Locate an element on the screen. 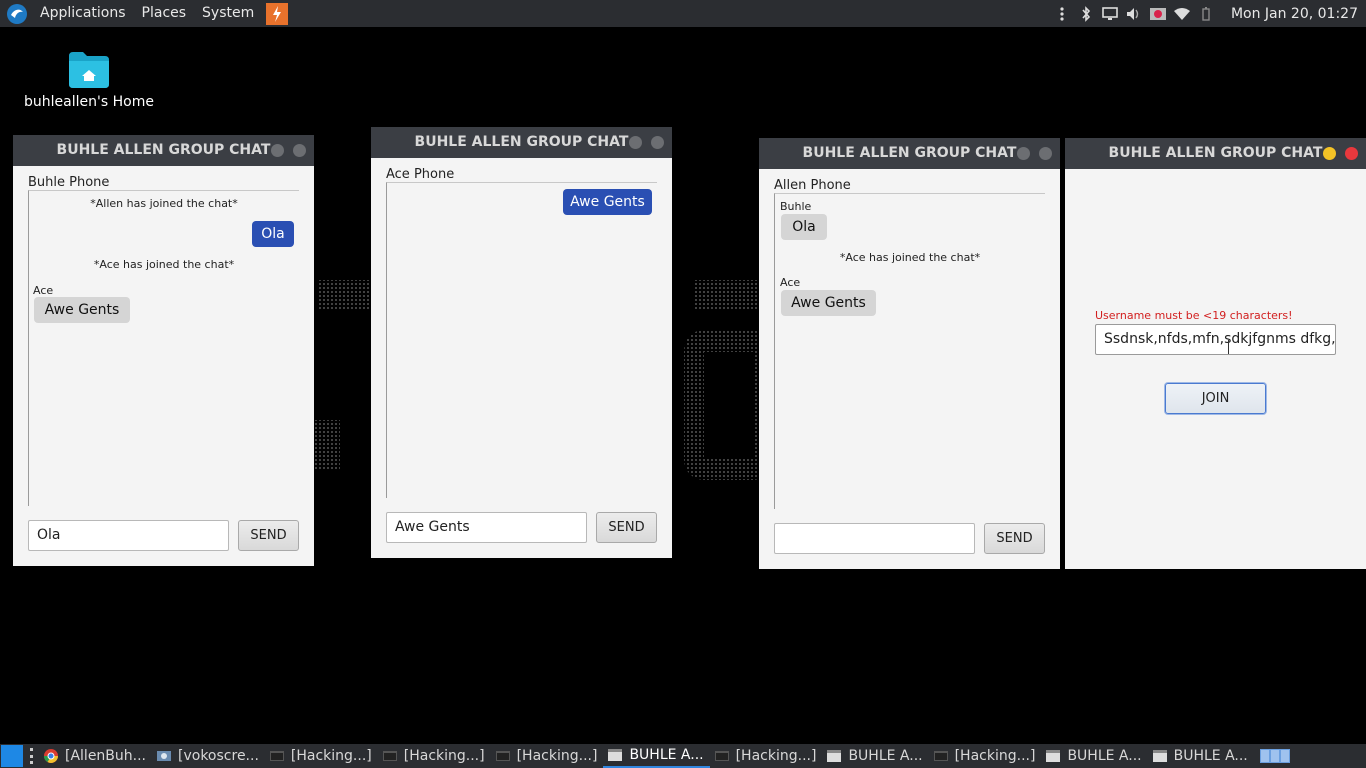  outgoing-message-bubble: Ola is located at coordinates (273, 234).